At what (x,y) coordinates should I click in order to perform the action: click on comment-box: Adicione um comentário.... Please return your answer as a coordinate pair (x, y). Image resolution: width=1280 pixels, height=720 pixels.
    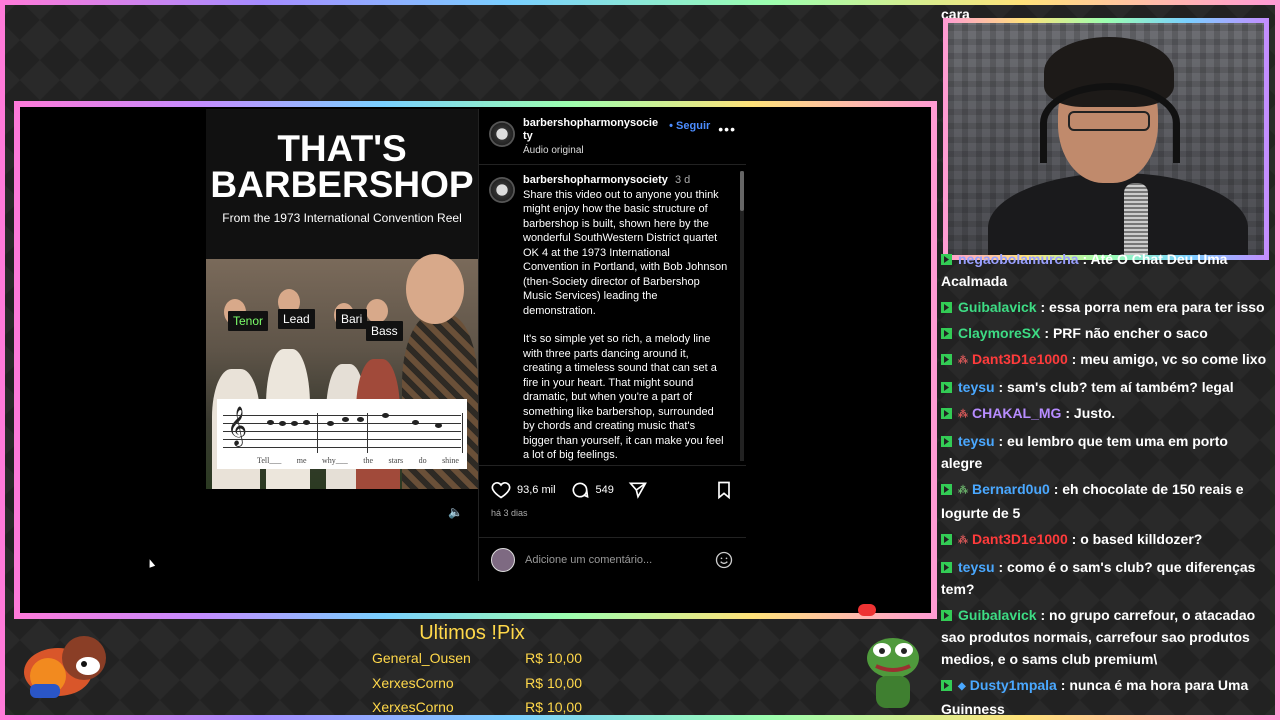
    Looking at the image, I should click on (612, 559).